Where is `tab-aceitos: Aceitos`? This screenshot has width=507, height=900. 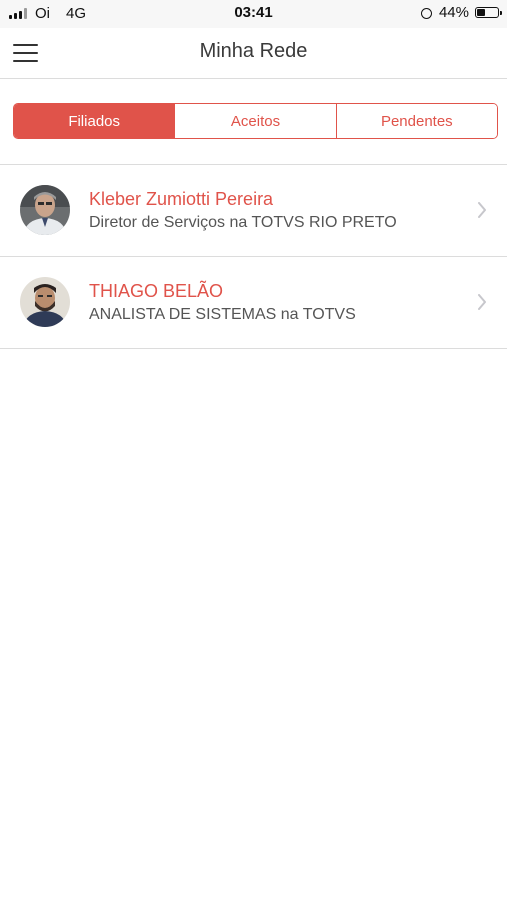 tab-aceitos: Aceitos is located at coordinates (255, 121).